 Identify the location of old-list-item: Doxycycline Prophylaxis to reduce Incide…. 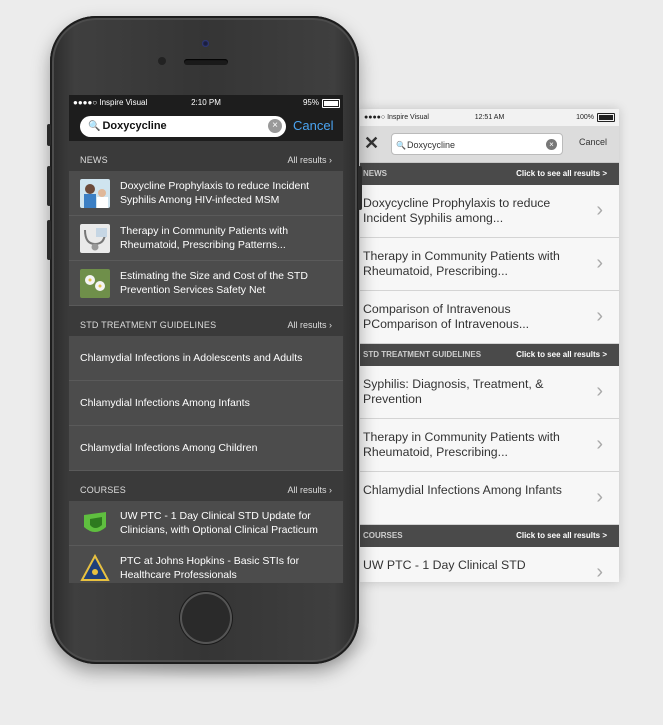
(489, 211).